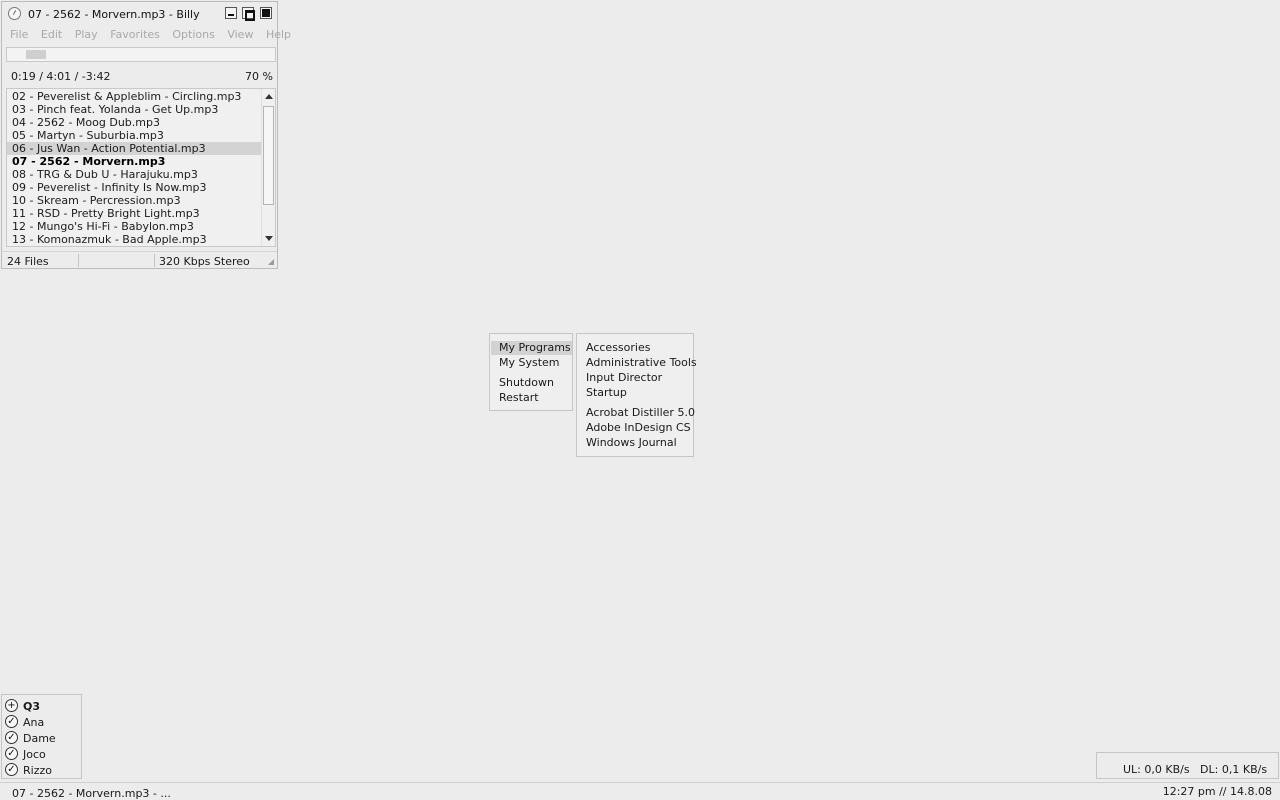 This screenshot has height=800, width=1280. I want to click on player-app-icon, so click(14, 13).